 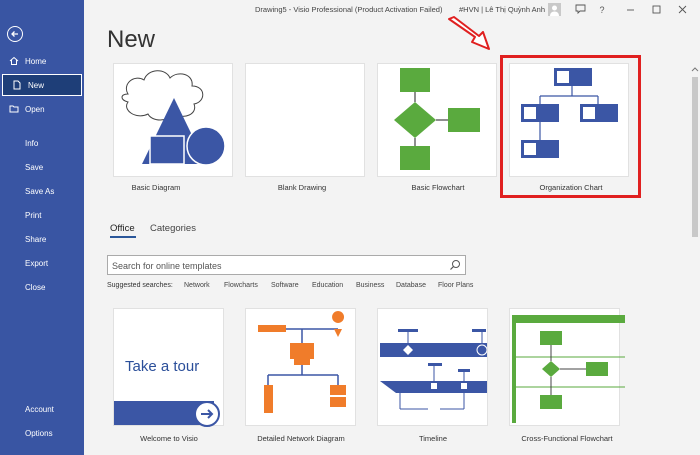 What do you see at coordinates (411, 285) in the screenshot?
I see `suggested-search-database: Database` at bounding box center [411, 285].